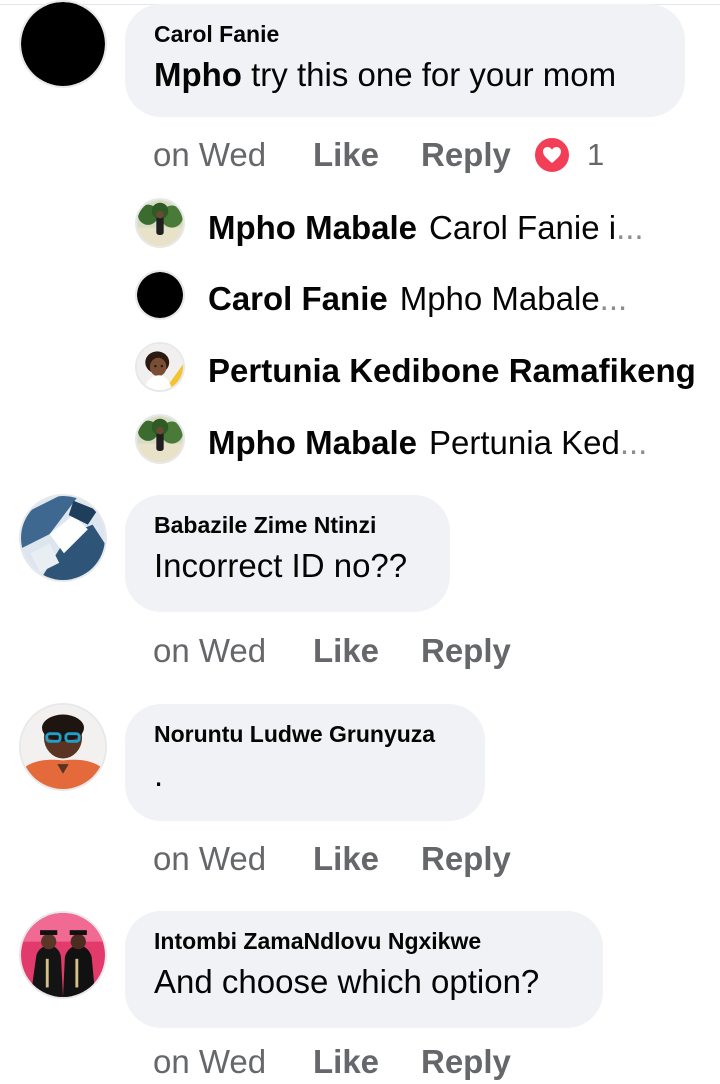 The image size is (720, 1084). I want to click on comment-bubble: Babazile Zime Ntinzi Incorrect ID no??, so click(287, 553).